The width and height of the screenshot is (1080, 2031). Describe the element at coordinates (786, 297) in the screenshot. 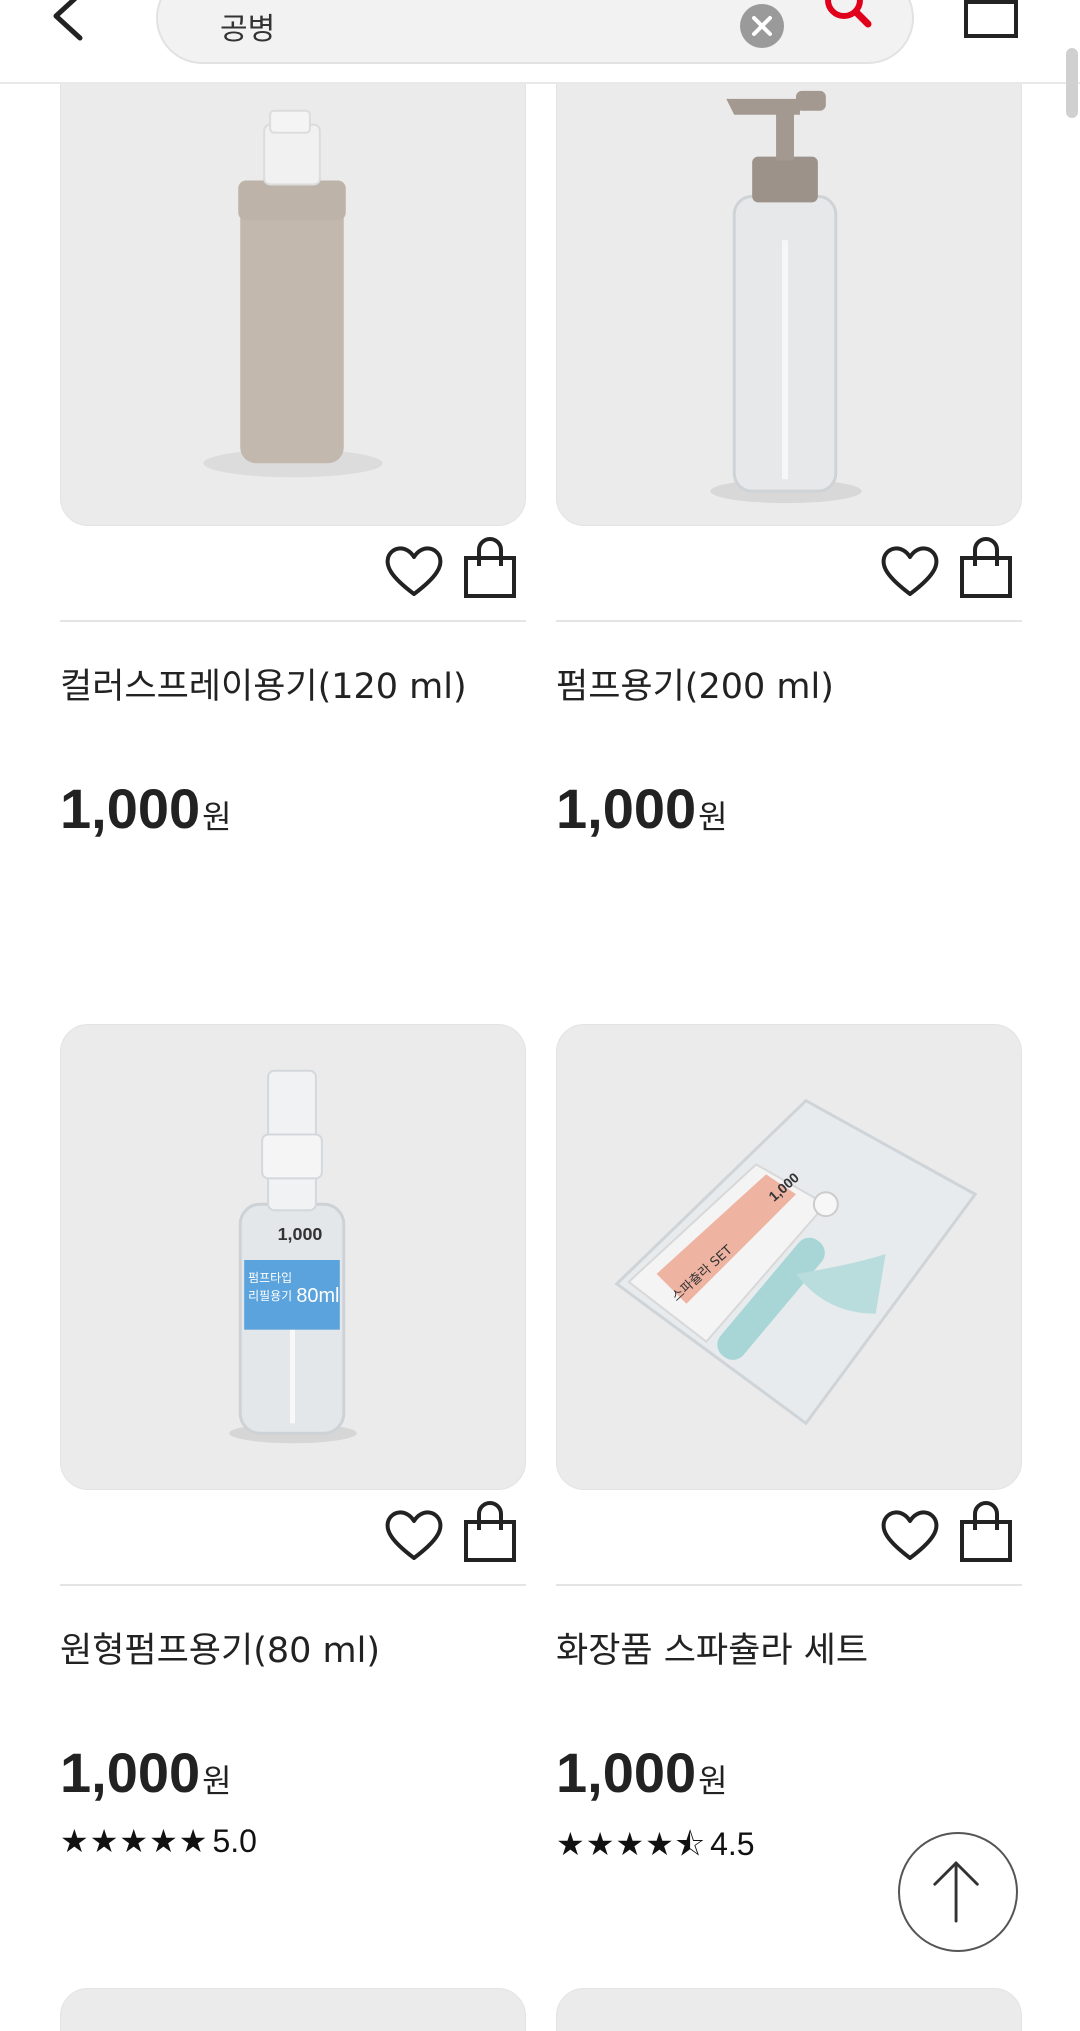

I see `pump-bottle-image` at that location.